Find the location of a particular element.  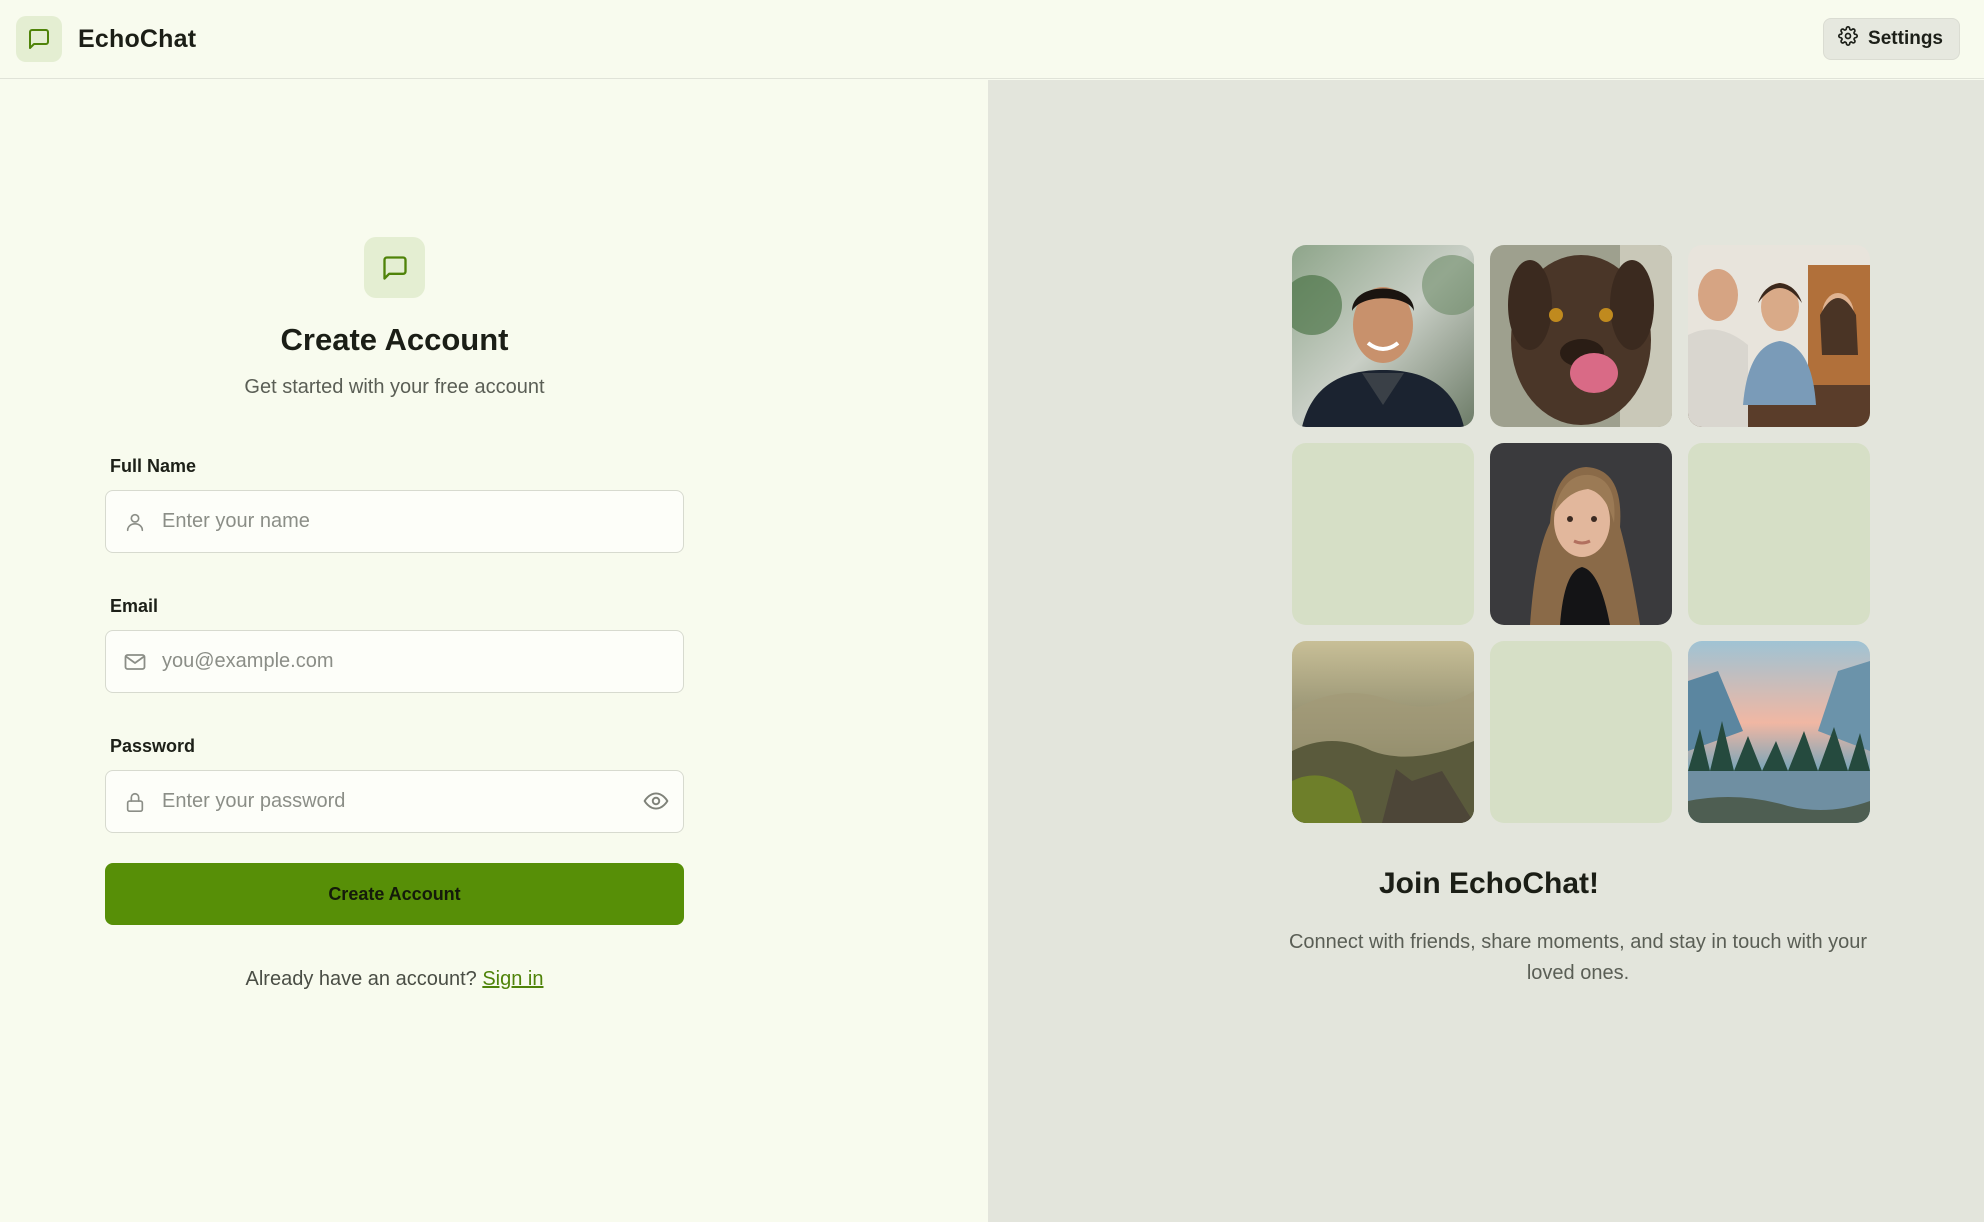

signin-prompt: Already have an account? Sign in is located at coordinates (394, 979).